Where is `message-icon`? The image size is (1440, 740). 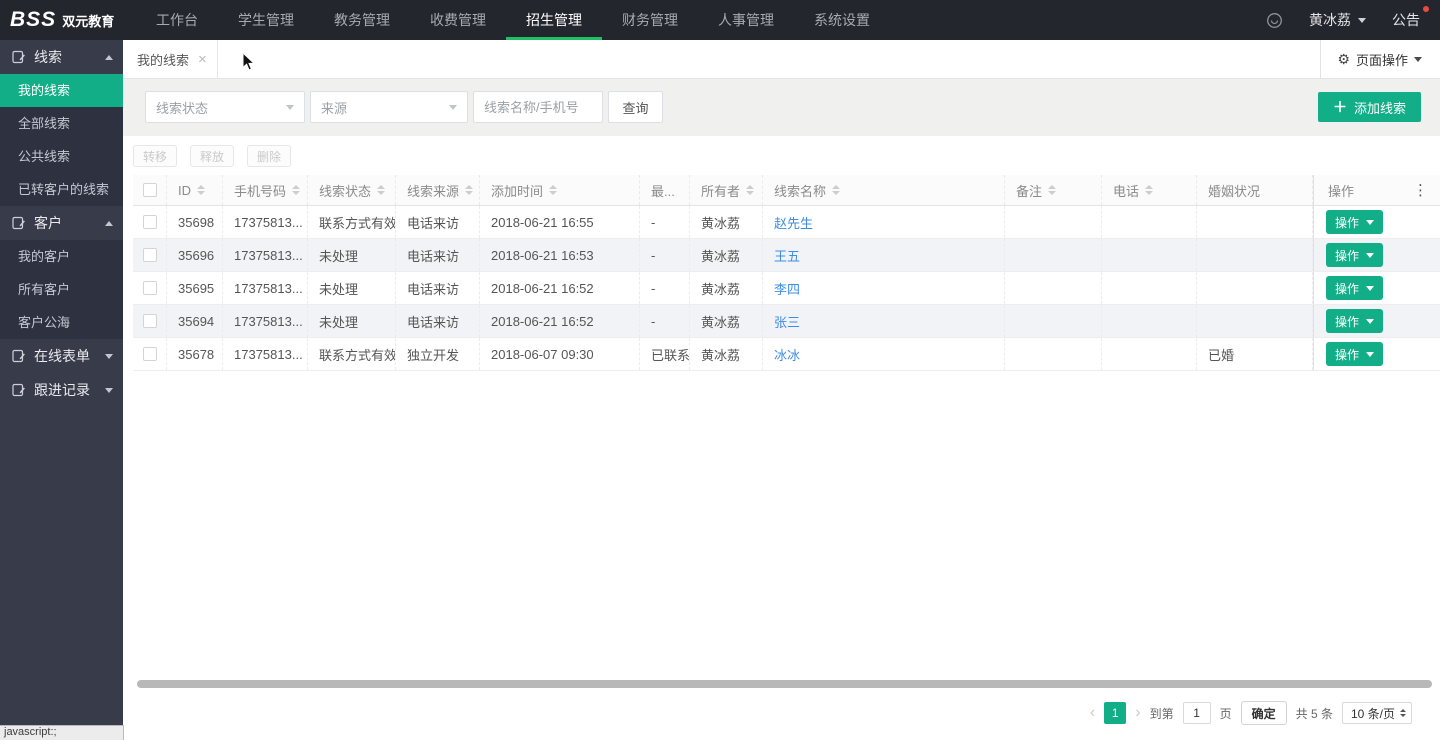 message-icon is located at coordinates (1274, 20).